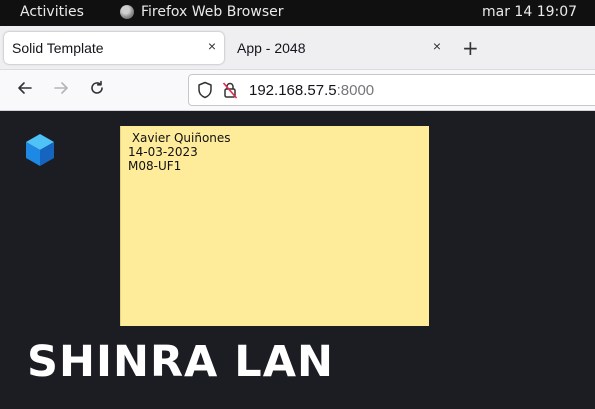 This screenshot has width=595, height=409. I want to click on tab-label: App - 2048, so click(271, 48).